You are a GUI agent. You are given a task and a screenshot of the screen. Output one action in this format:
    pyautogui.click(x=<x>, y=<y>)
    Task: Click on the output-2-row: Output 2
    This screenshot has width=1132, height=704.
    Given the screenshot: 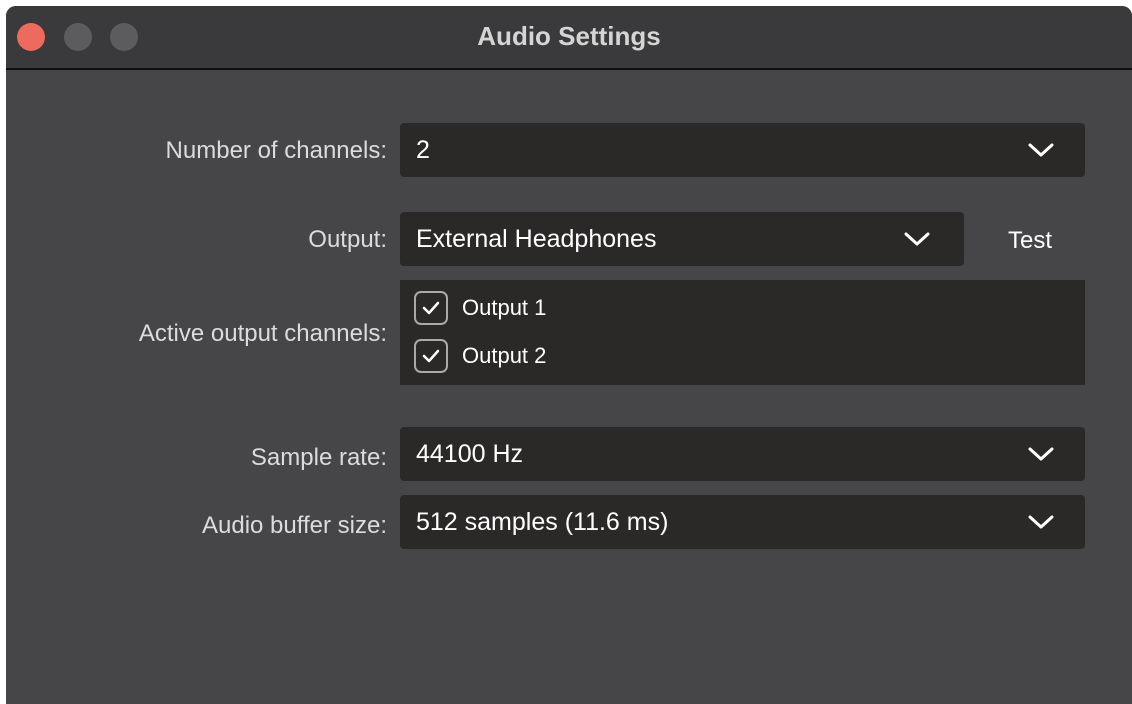 What is the action you would take?
    pyautogui.click(x=480, y=356)
    